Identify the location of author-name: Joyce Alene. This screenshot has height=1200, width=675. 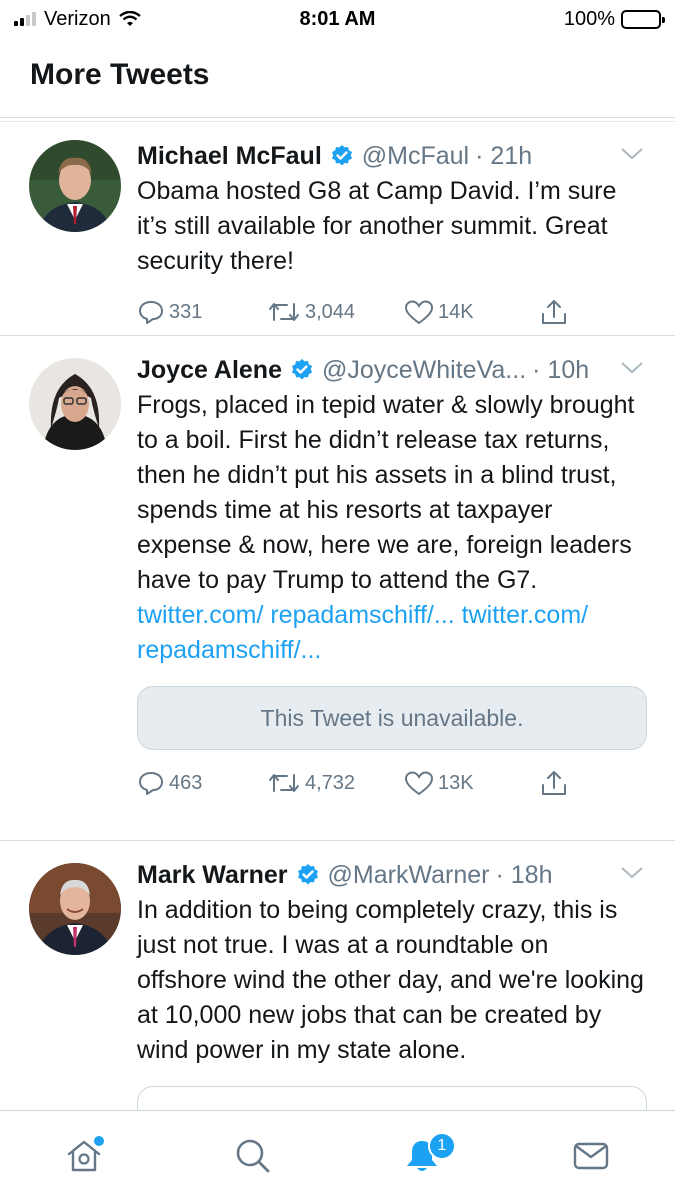
(209, 370).